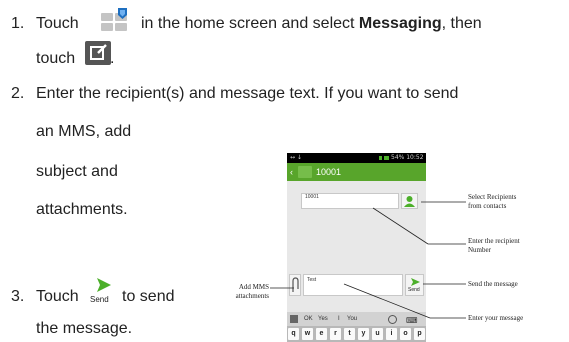 This screenshot has height=342, width=569. What do you see at coordinates (496, 318) in the screenshot?
I see `annotation-enter-message: Enter your message` at bounding box center [496, 318].